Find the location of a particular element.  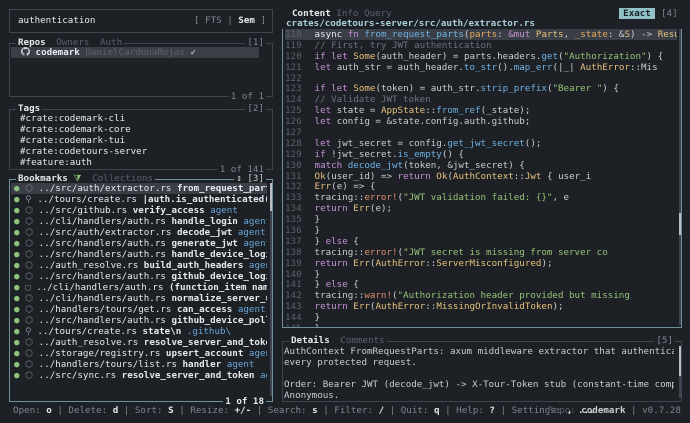

code-scrollbar is located at coordinates (680, 177).